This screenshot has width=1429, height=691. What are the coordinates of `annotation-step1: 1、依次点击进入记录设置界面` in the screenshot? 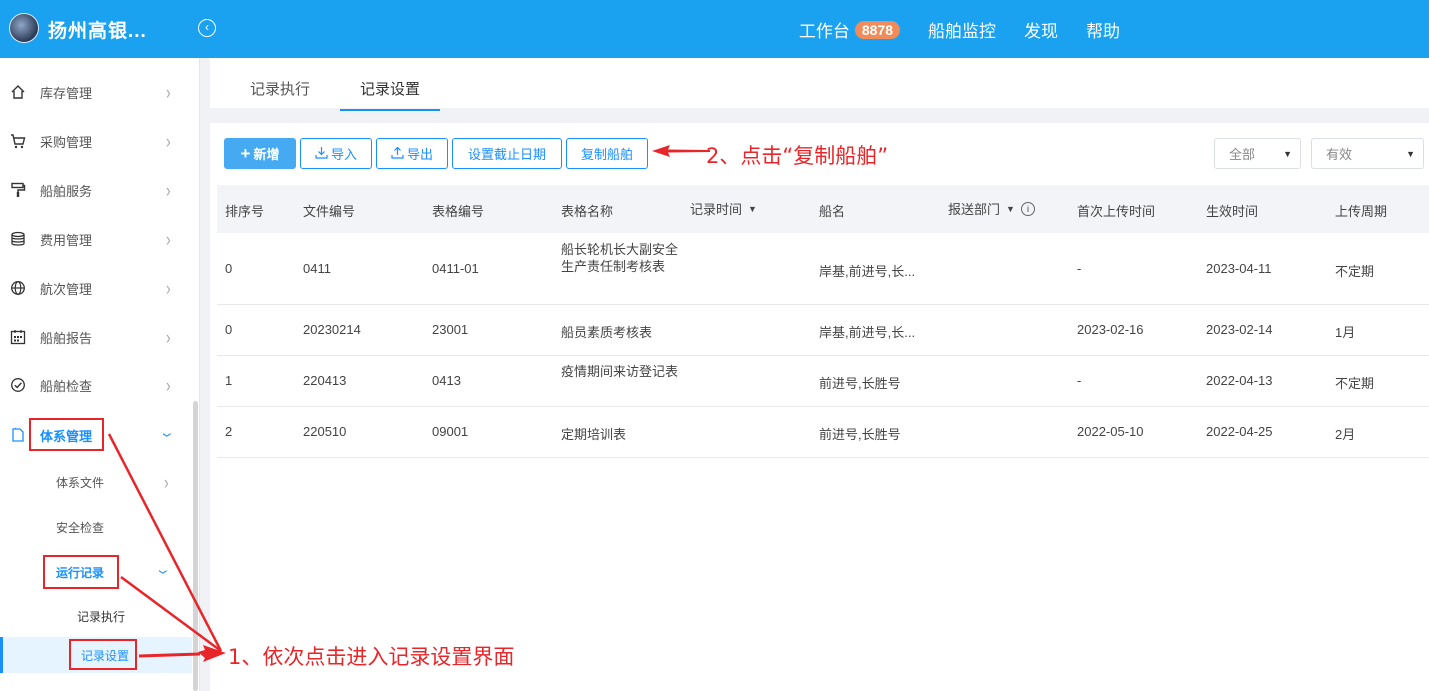 It's located at (371, 657).